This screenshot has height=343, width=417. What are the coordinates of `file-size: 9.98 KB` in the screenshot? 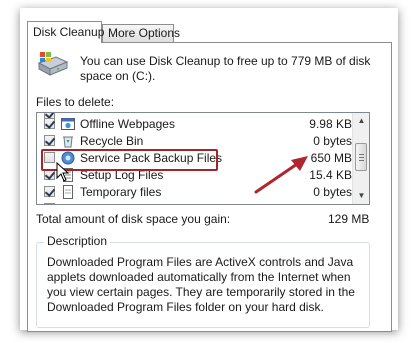 It's located at (330, 124).